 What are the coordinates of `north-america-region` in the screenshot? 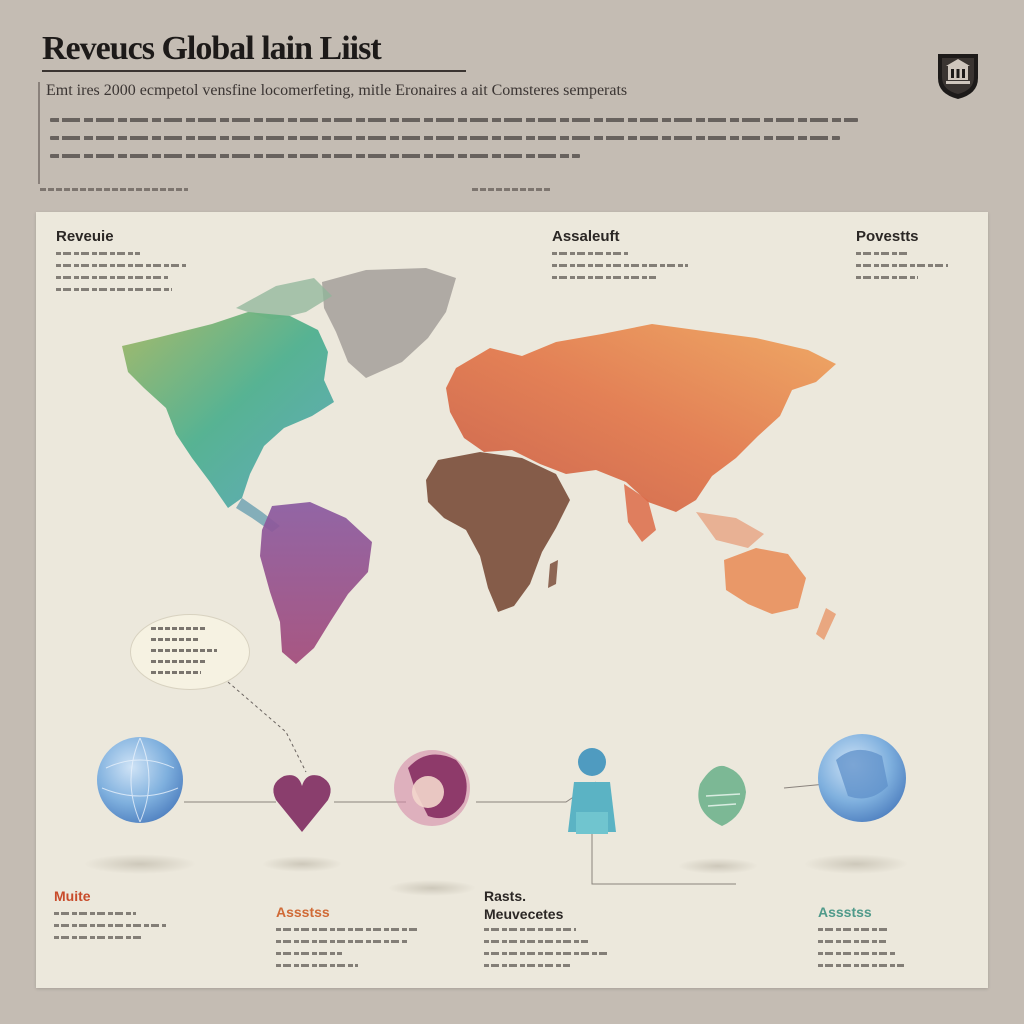 It's located at (228, 410).